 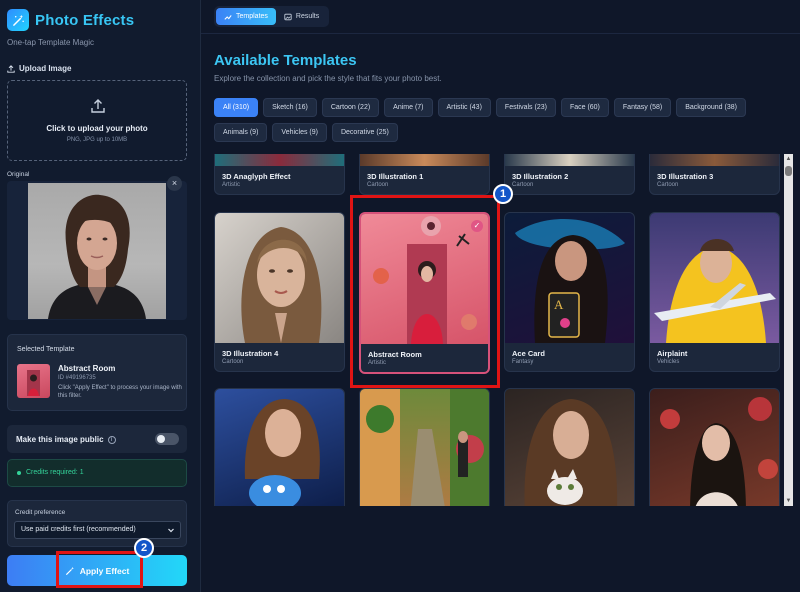 I want to click on template-category: Fantasy, so click(x=523, y=362).